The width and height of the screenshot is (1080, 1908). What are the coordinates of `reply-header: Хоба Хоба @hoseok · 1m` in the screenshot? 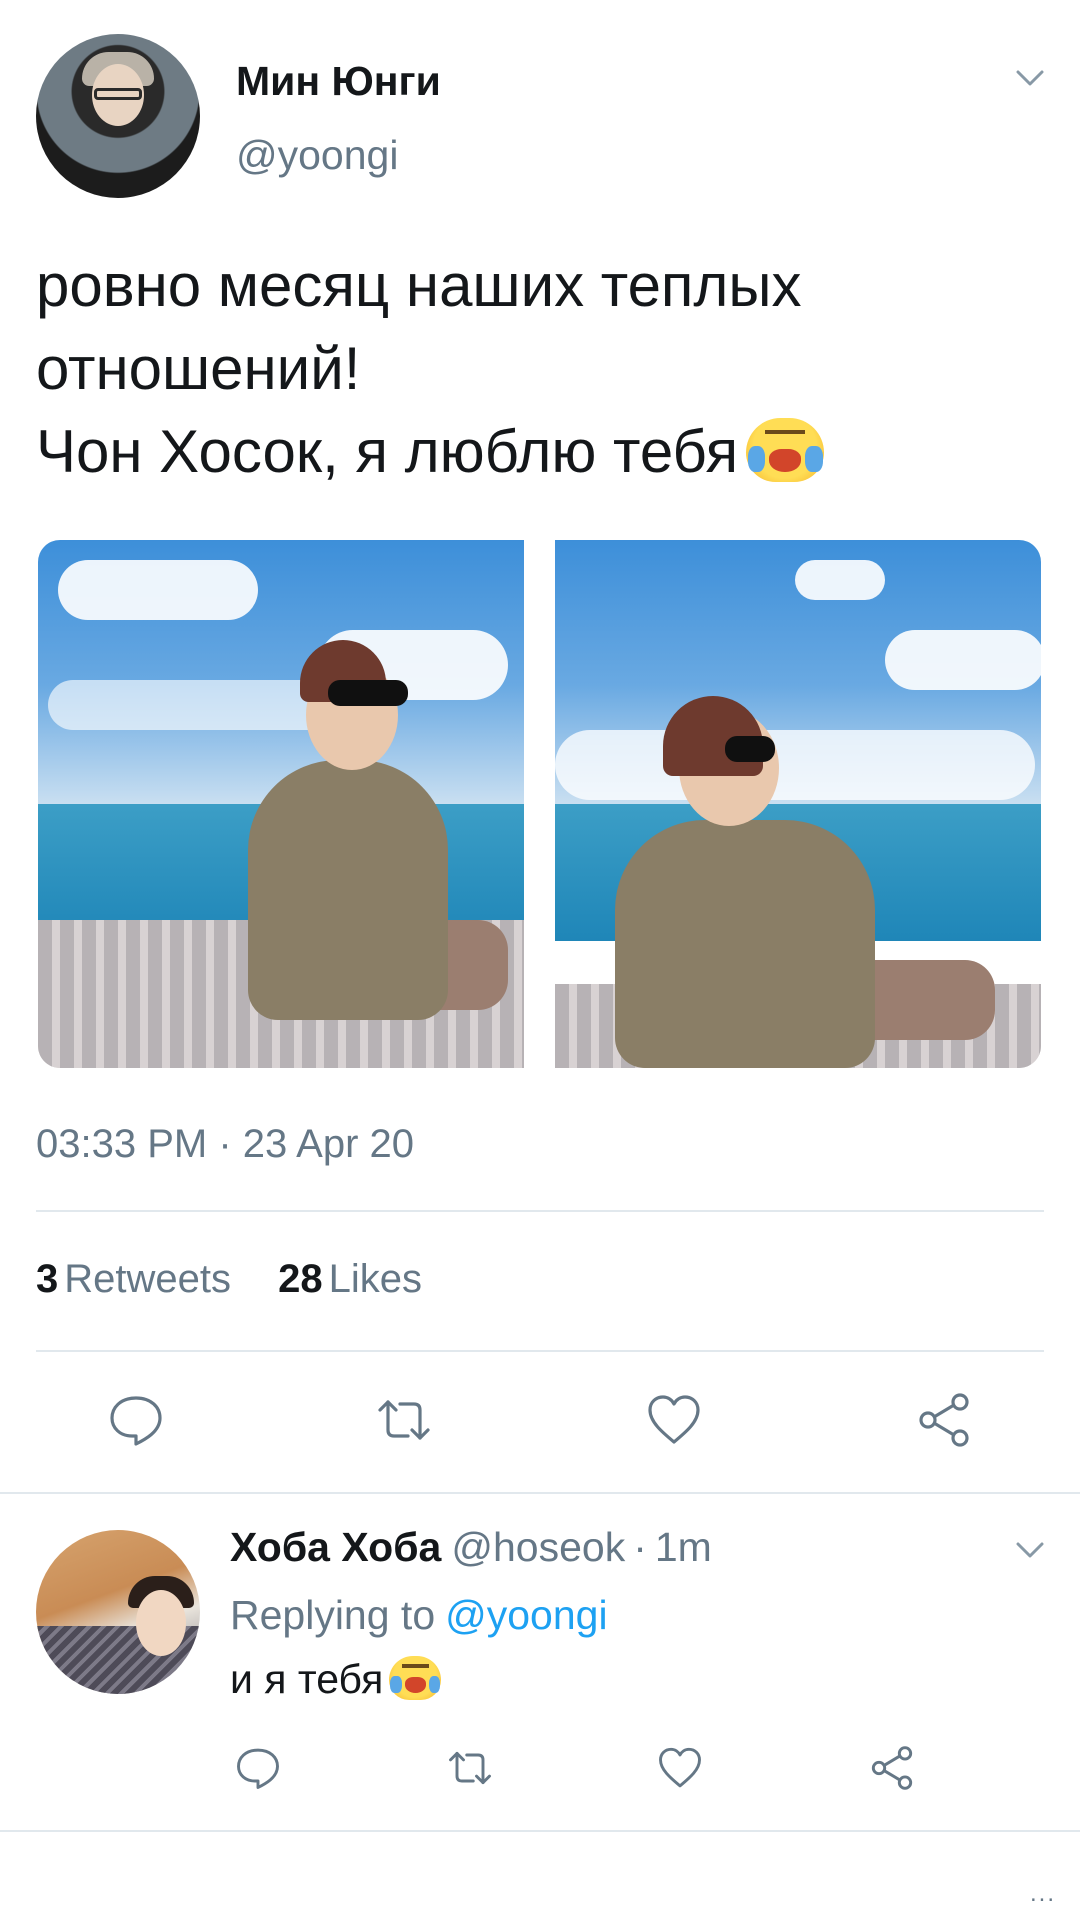 It's located at (471, 1547).